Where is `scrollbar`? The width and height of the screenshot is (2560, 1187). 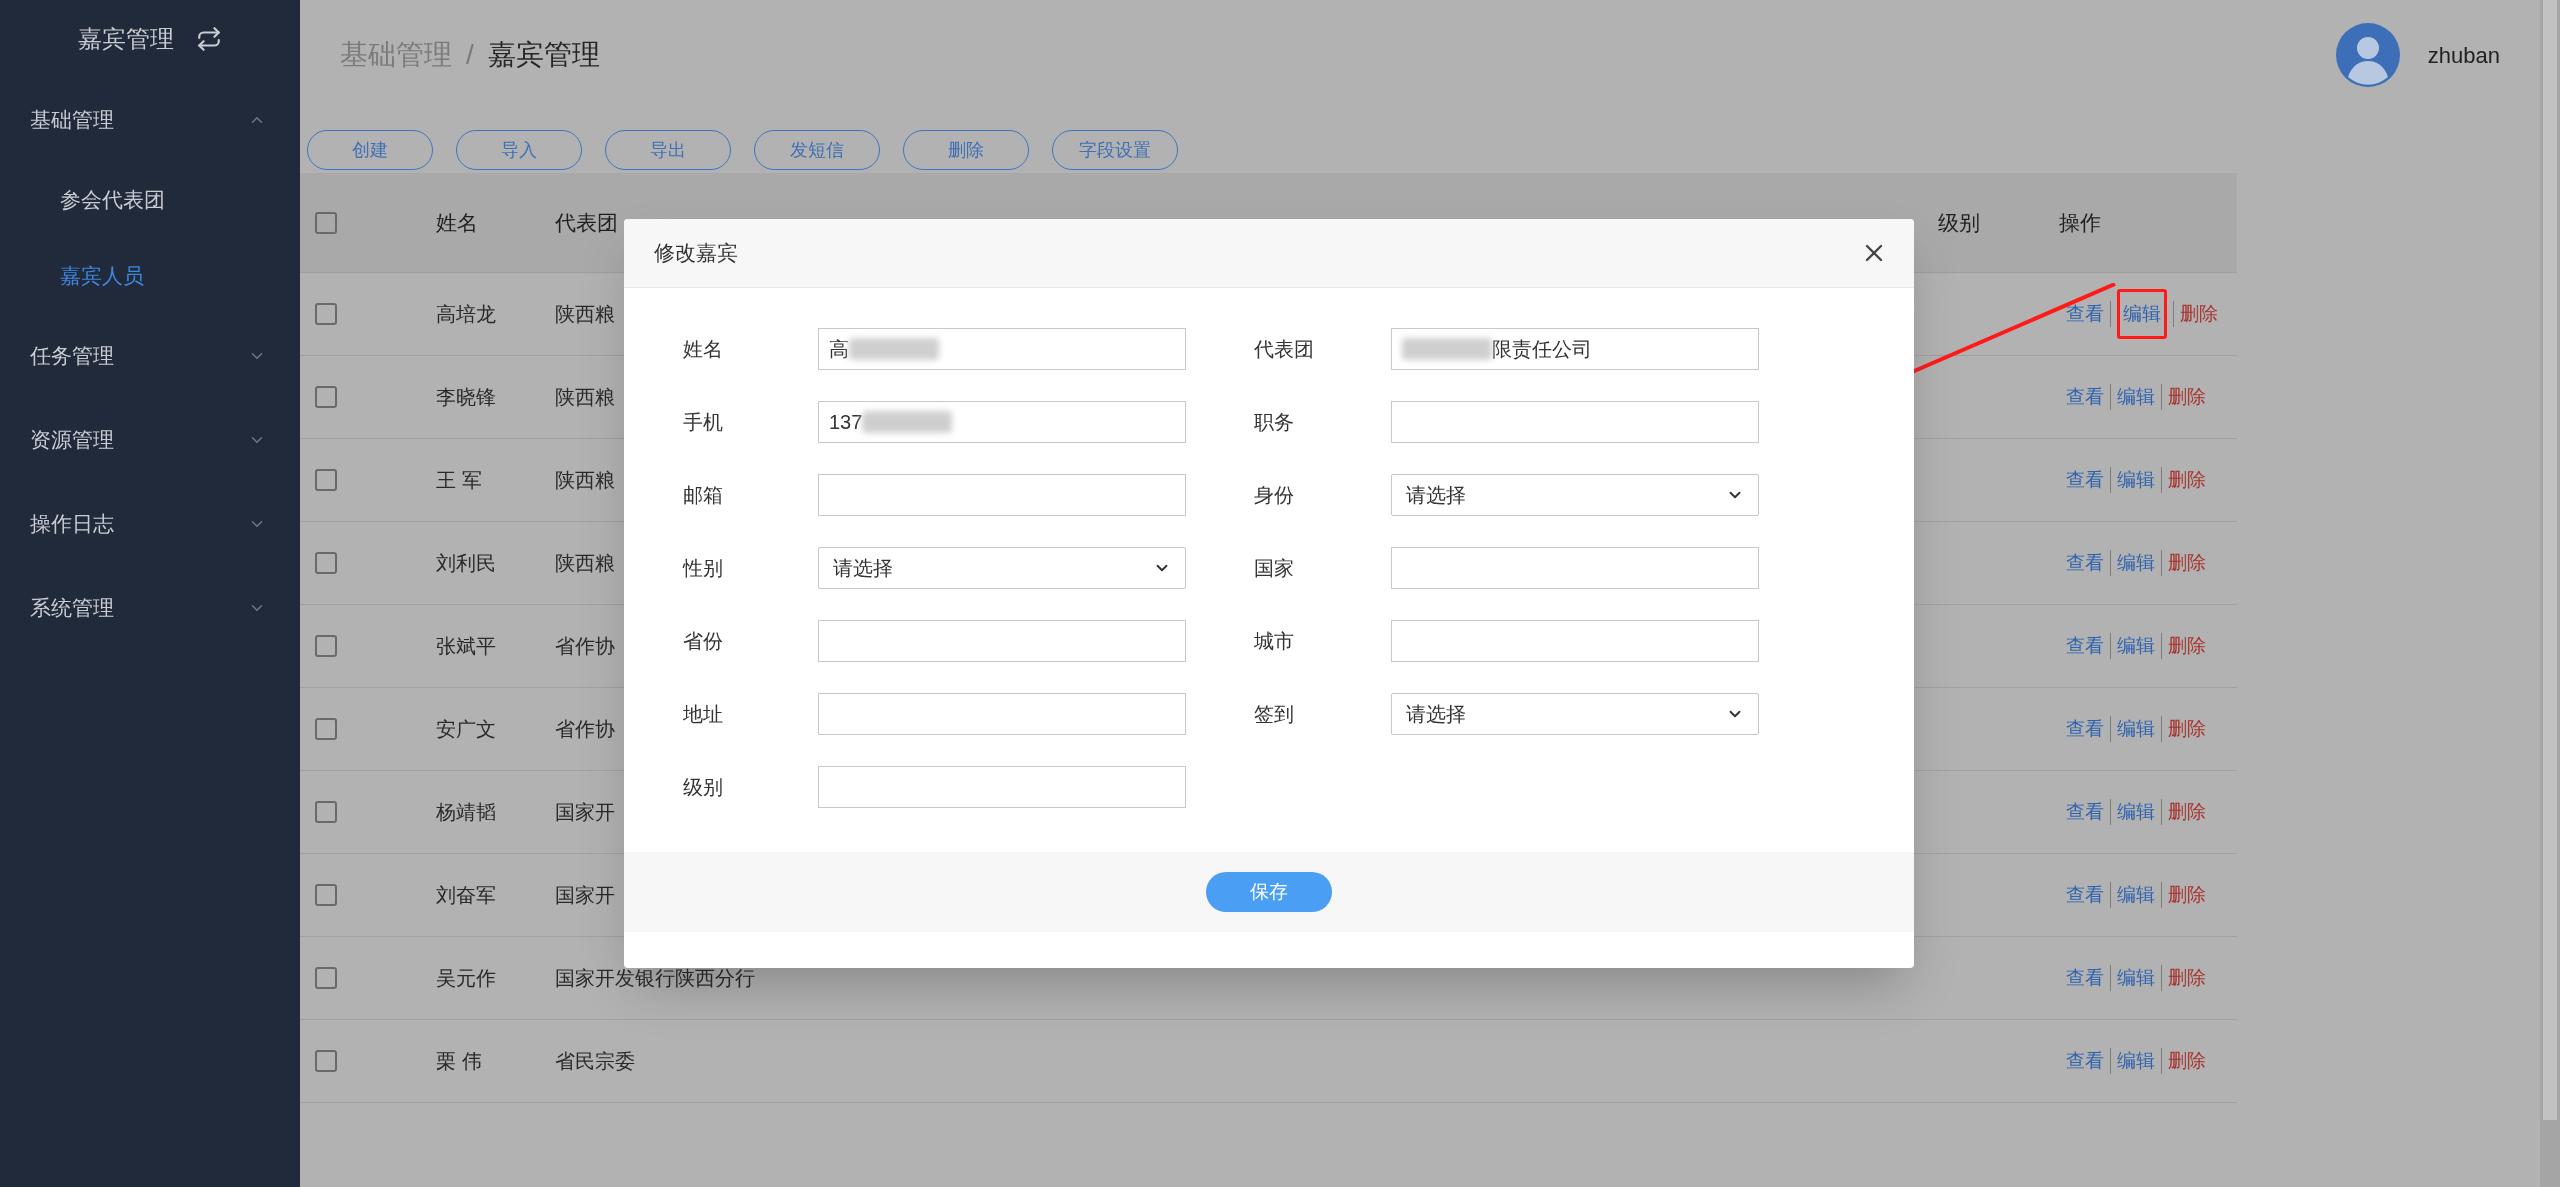
scrollbar is located at coordinates (2550, 593).